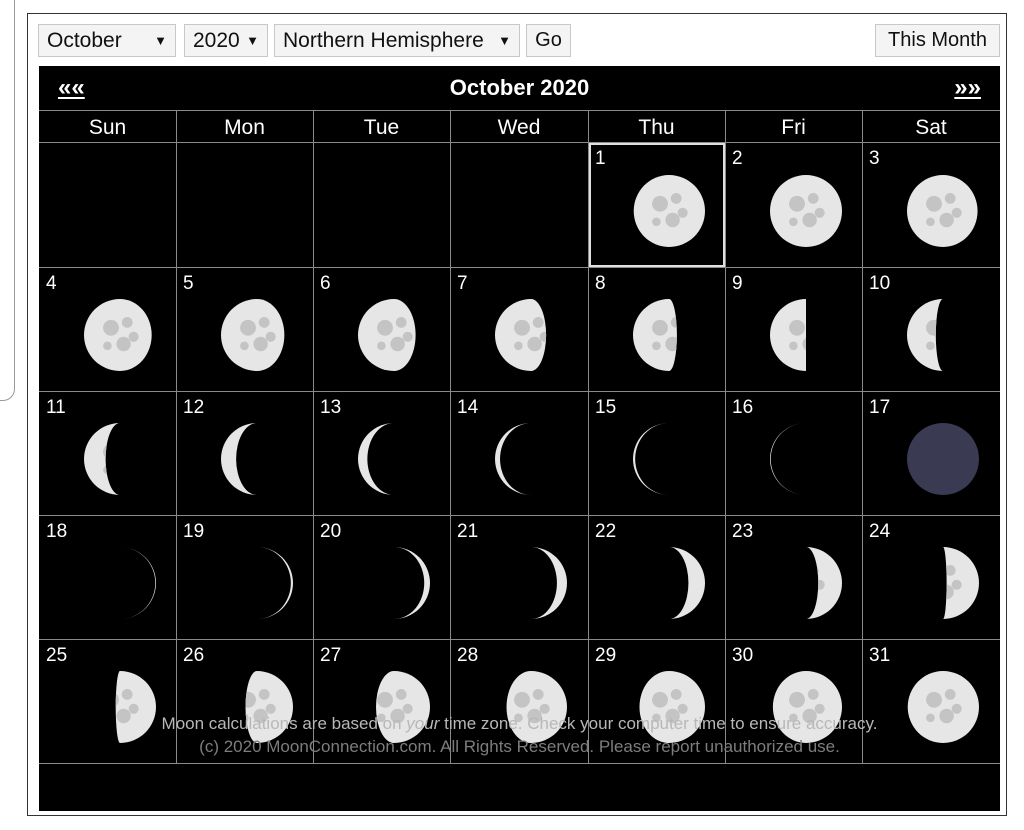 The height and width of the screenshot is (830, 1024). What do you see at coordinates (381, 329) in the screenshot?
I see `day-cell: 6` at bounding box center [381, 329].